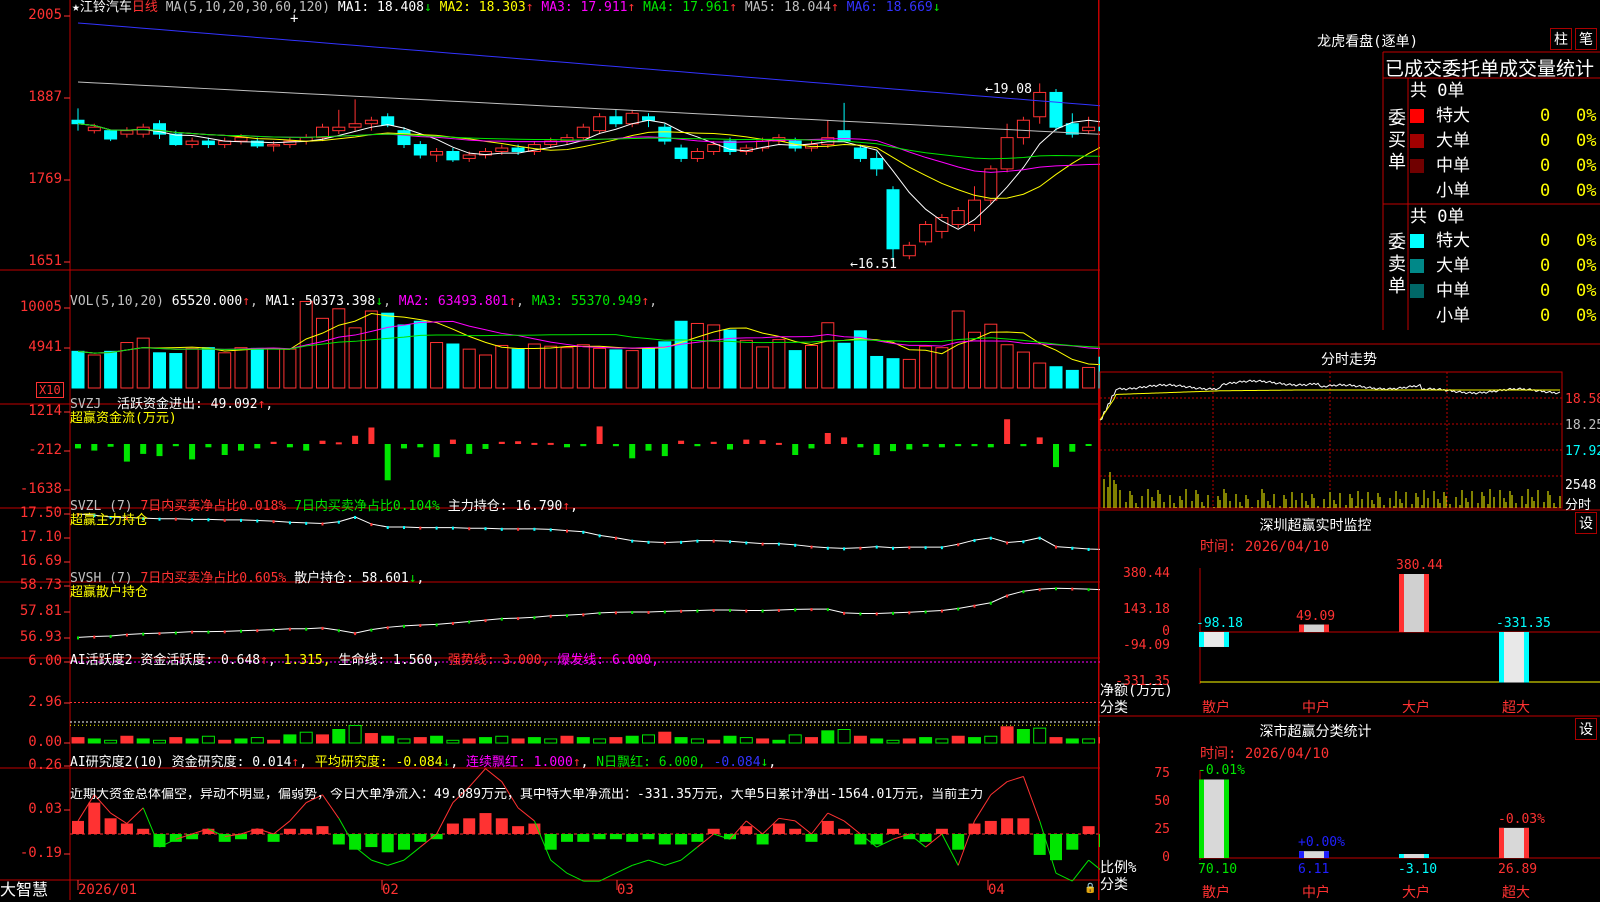  I want to click on monitor-value-1: 49.09, so click(1316, 616).